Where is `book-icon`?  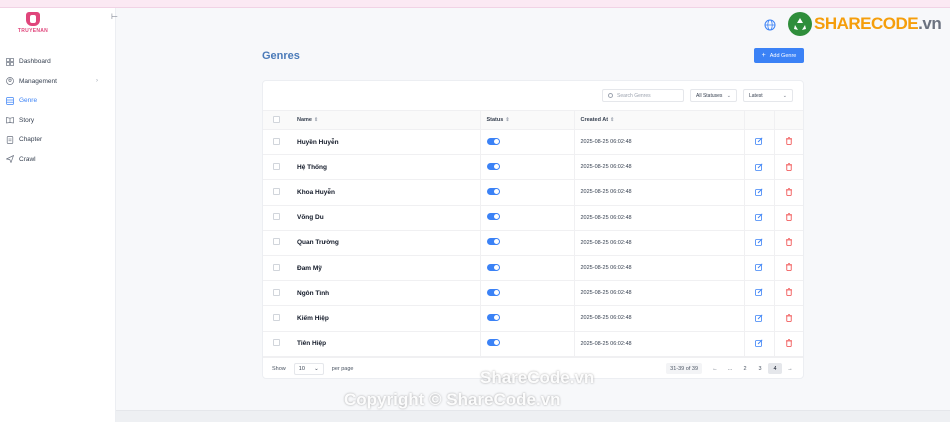 book-icon is located at coordinates (10, 120).